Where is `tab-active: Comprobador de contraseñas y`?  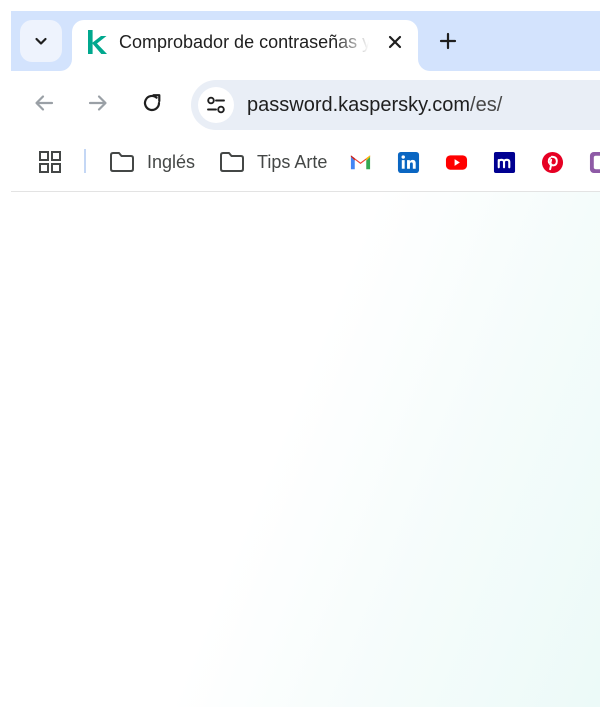
tab-active: Comprobador de contraseñas y is located at coordinates (245, 45).